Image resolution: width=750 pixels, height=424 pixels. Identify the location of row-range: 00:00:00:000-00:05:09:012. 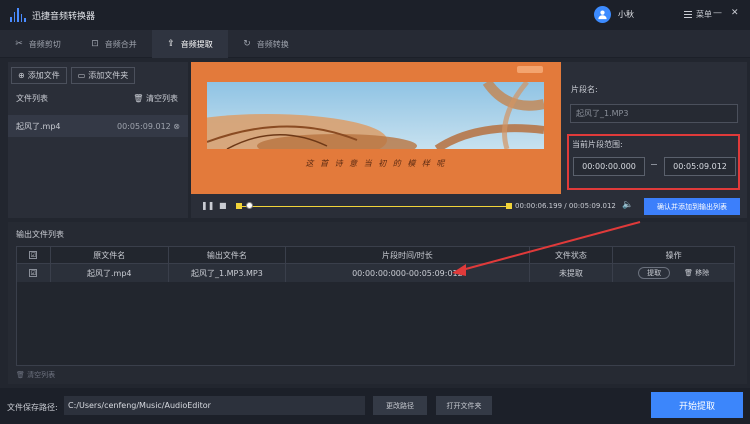
(408, 273).